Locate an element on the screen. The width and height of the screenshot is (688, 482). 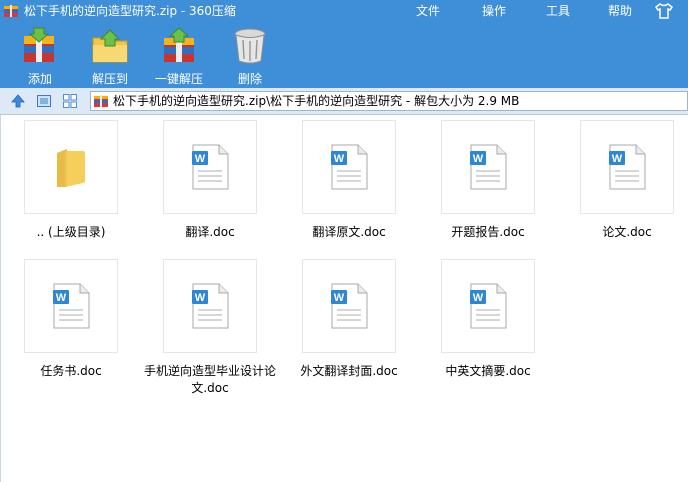
file-thumbnail is located at coordinates (71, 167).